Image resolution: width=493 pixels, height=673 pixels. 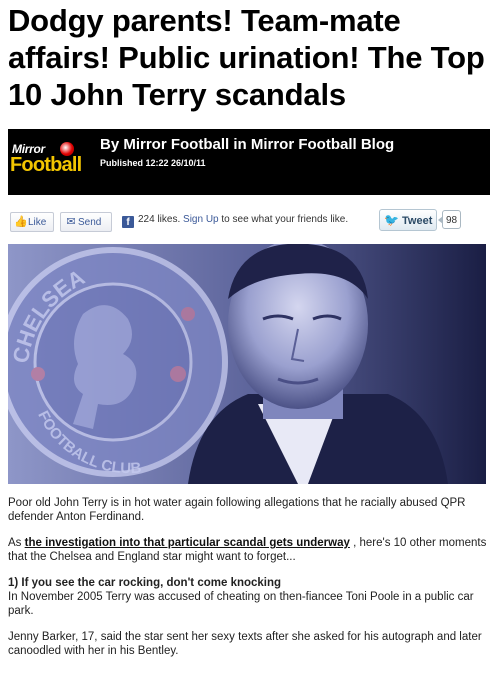 I want to click on tweet-button: 🐦 Tweet, so click(x=408, y=220).